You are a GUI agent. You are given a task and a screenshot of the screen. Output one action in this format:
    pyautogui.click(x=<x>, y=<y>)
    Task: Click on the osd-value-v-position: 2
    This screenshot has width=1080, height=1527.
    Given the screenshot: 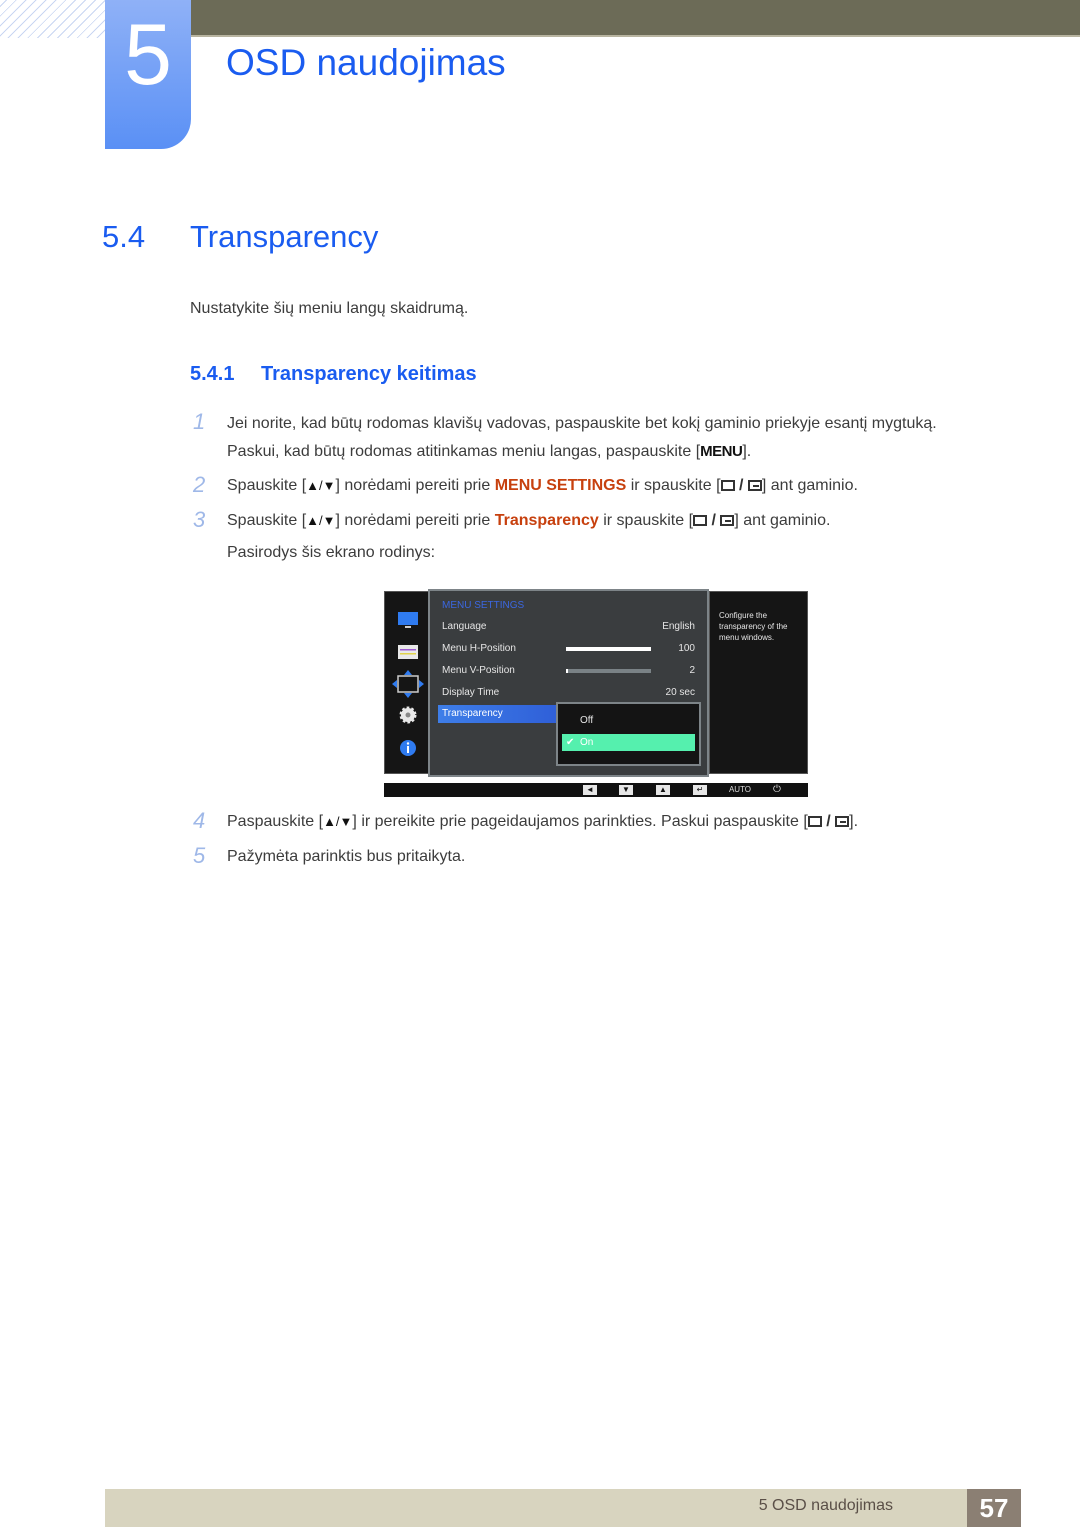 What is the action you would take?
    pyautogui.click(x=692, y=670)
    